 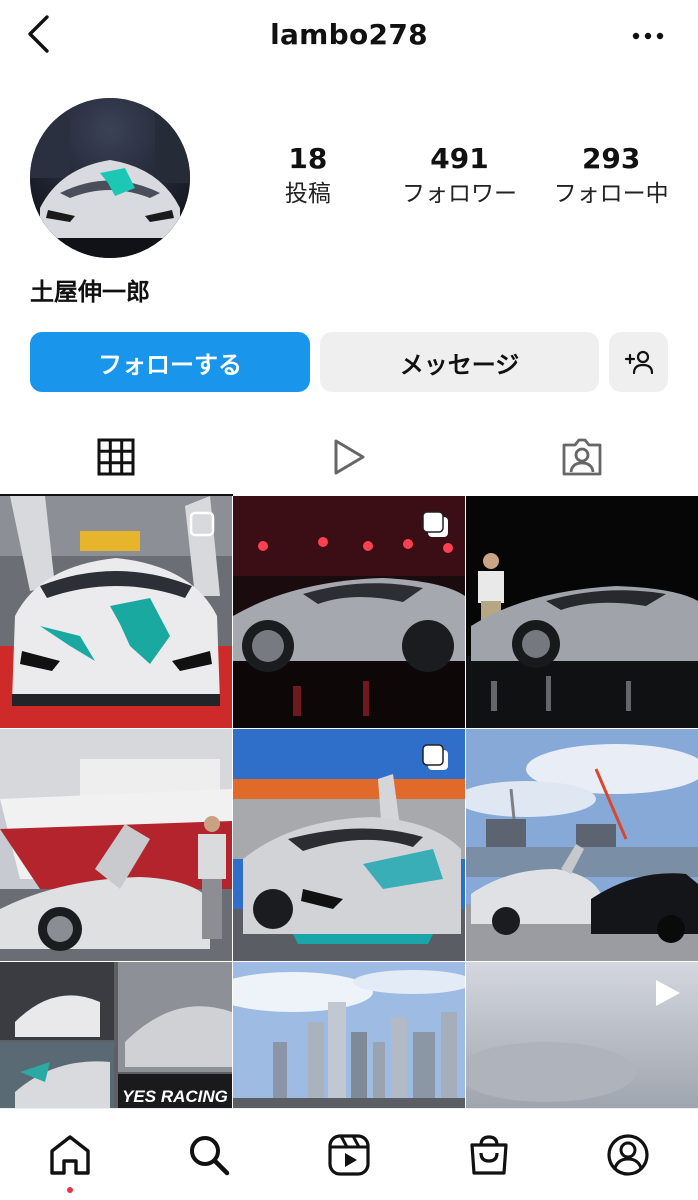 I want to click on stat-following: 293 フォロー中, so click(x=611, y=182).